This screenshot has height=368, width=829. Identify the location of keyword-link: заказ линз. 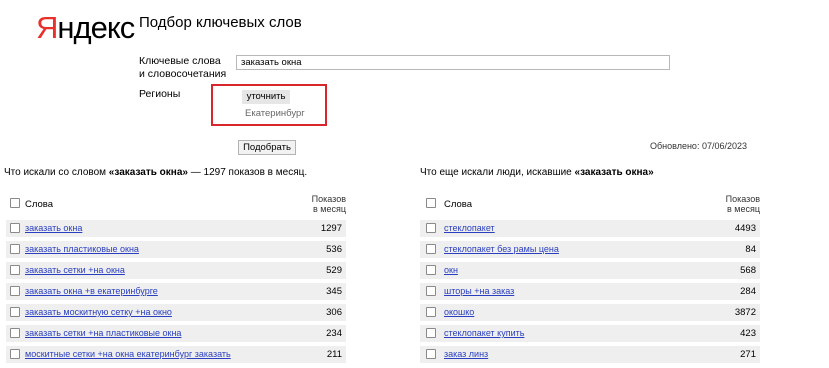
(466, 354).